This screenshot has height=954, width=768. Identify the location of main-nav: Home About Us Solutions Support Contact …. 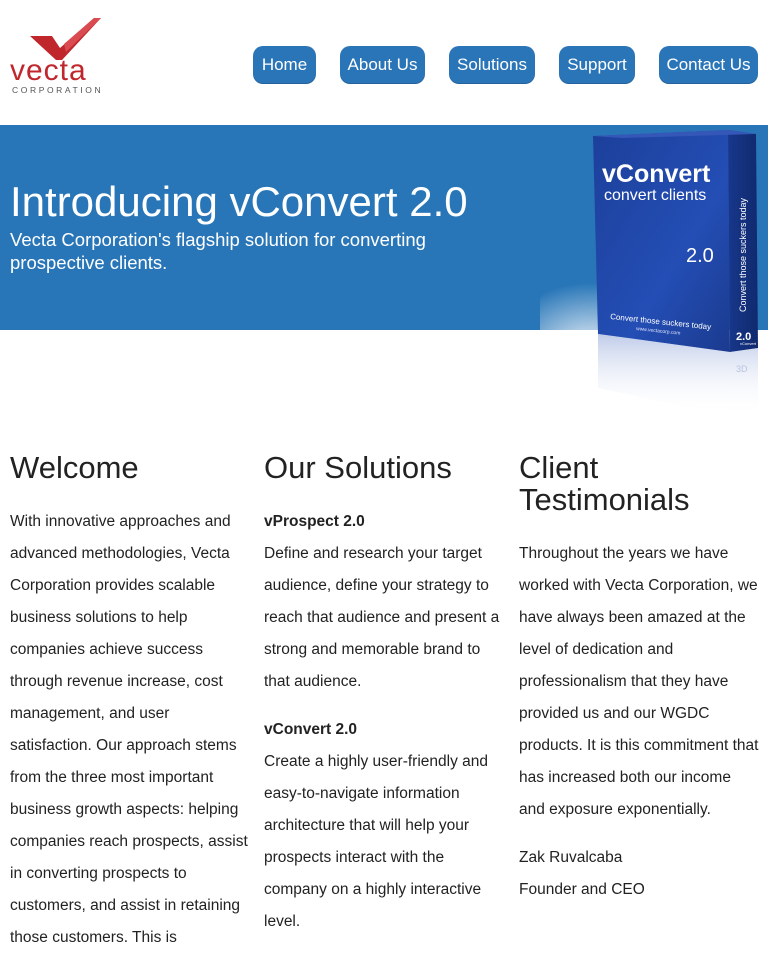
(384, 66).